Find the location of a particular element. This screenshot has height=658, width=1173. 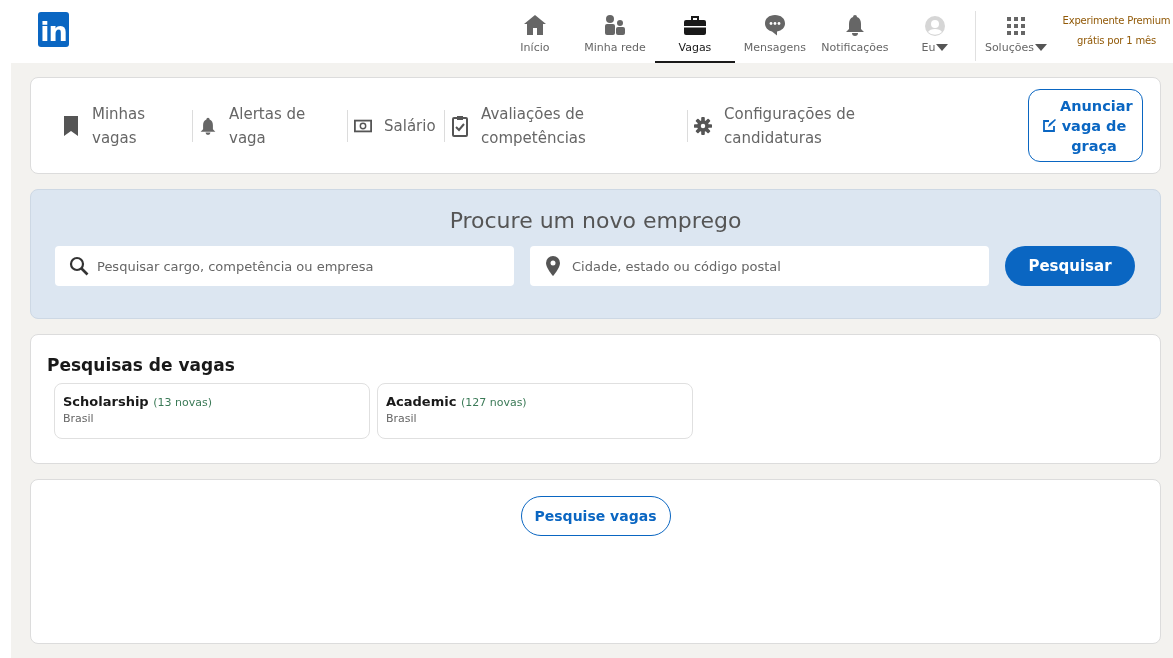

subnav-link: Minhas vagas is located at coordinates (124, 125).